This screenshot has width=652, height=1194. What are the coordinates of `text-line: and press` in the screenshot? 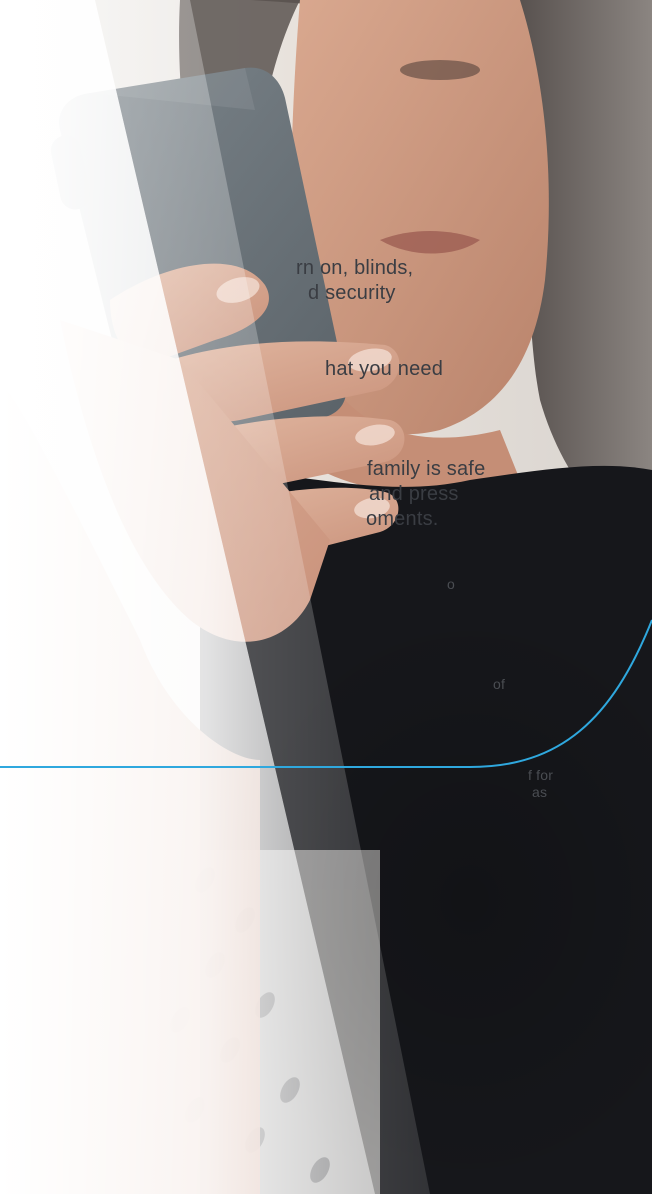 It's located at (414, 494).